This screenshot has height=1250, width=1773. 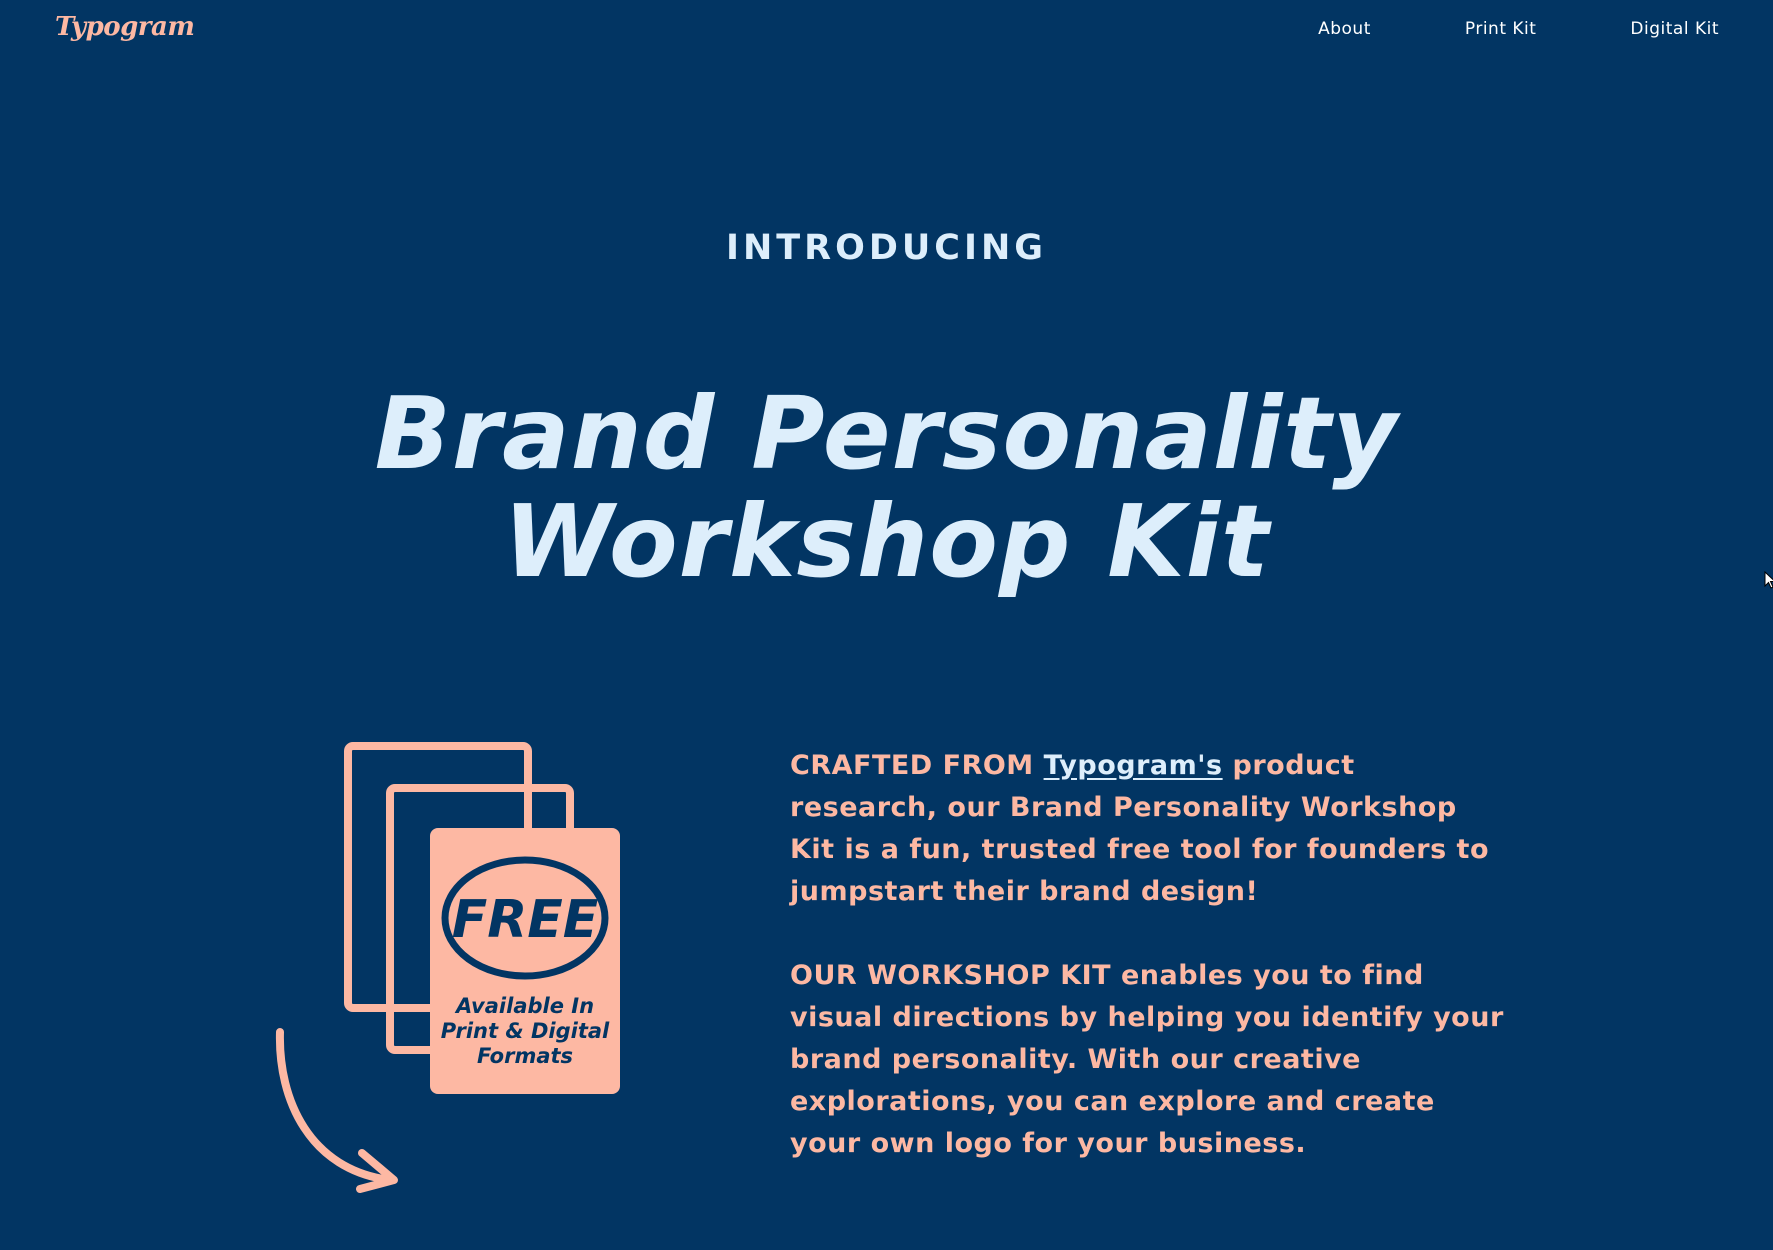 I want to click on free-badge-text: FREE, so click(x=525, y=920).